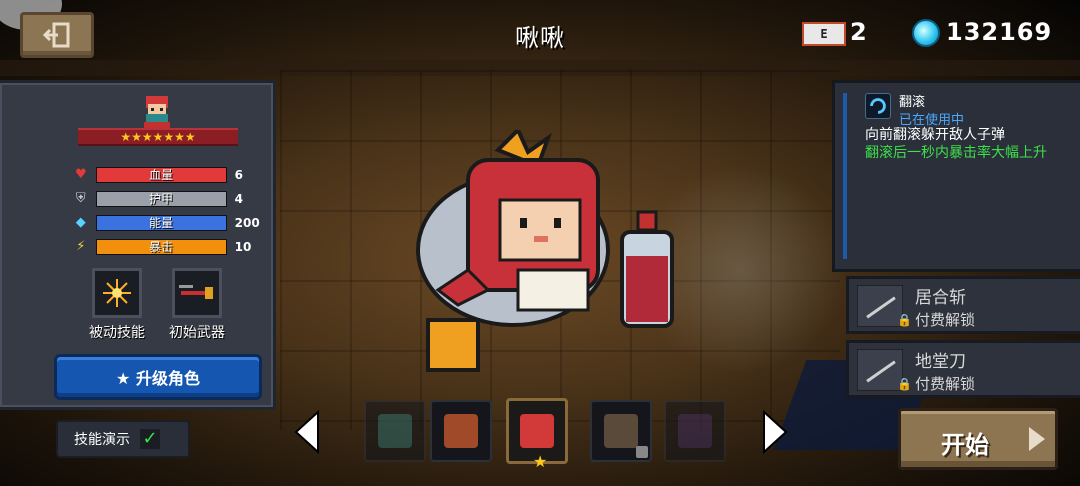 This screenshot has height=486, width=1080. I want to click on gem-count: 132169, so click(999, 32).